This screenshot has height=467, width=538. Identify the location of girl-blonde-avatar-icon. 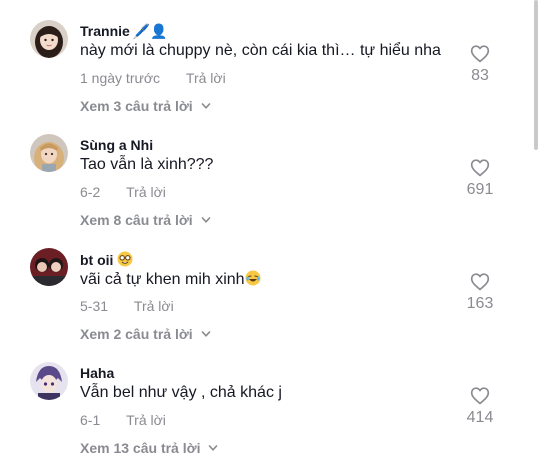
(49, 153).